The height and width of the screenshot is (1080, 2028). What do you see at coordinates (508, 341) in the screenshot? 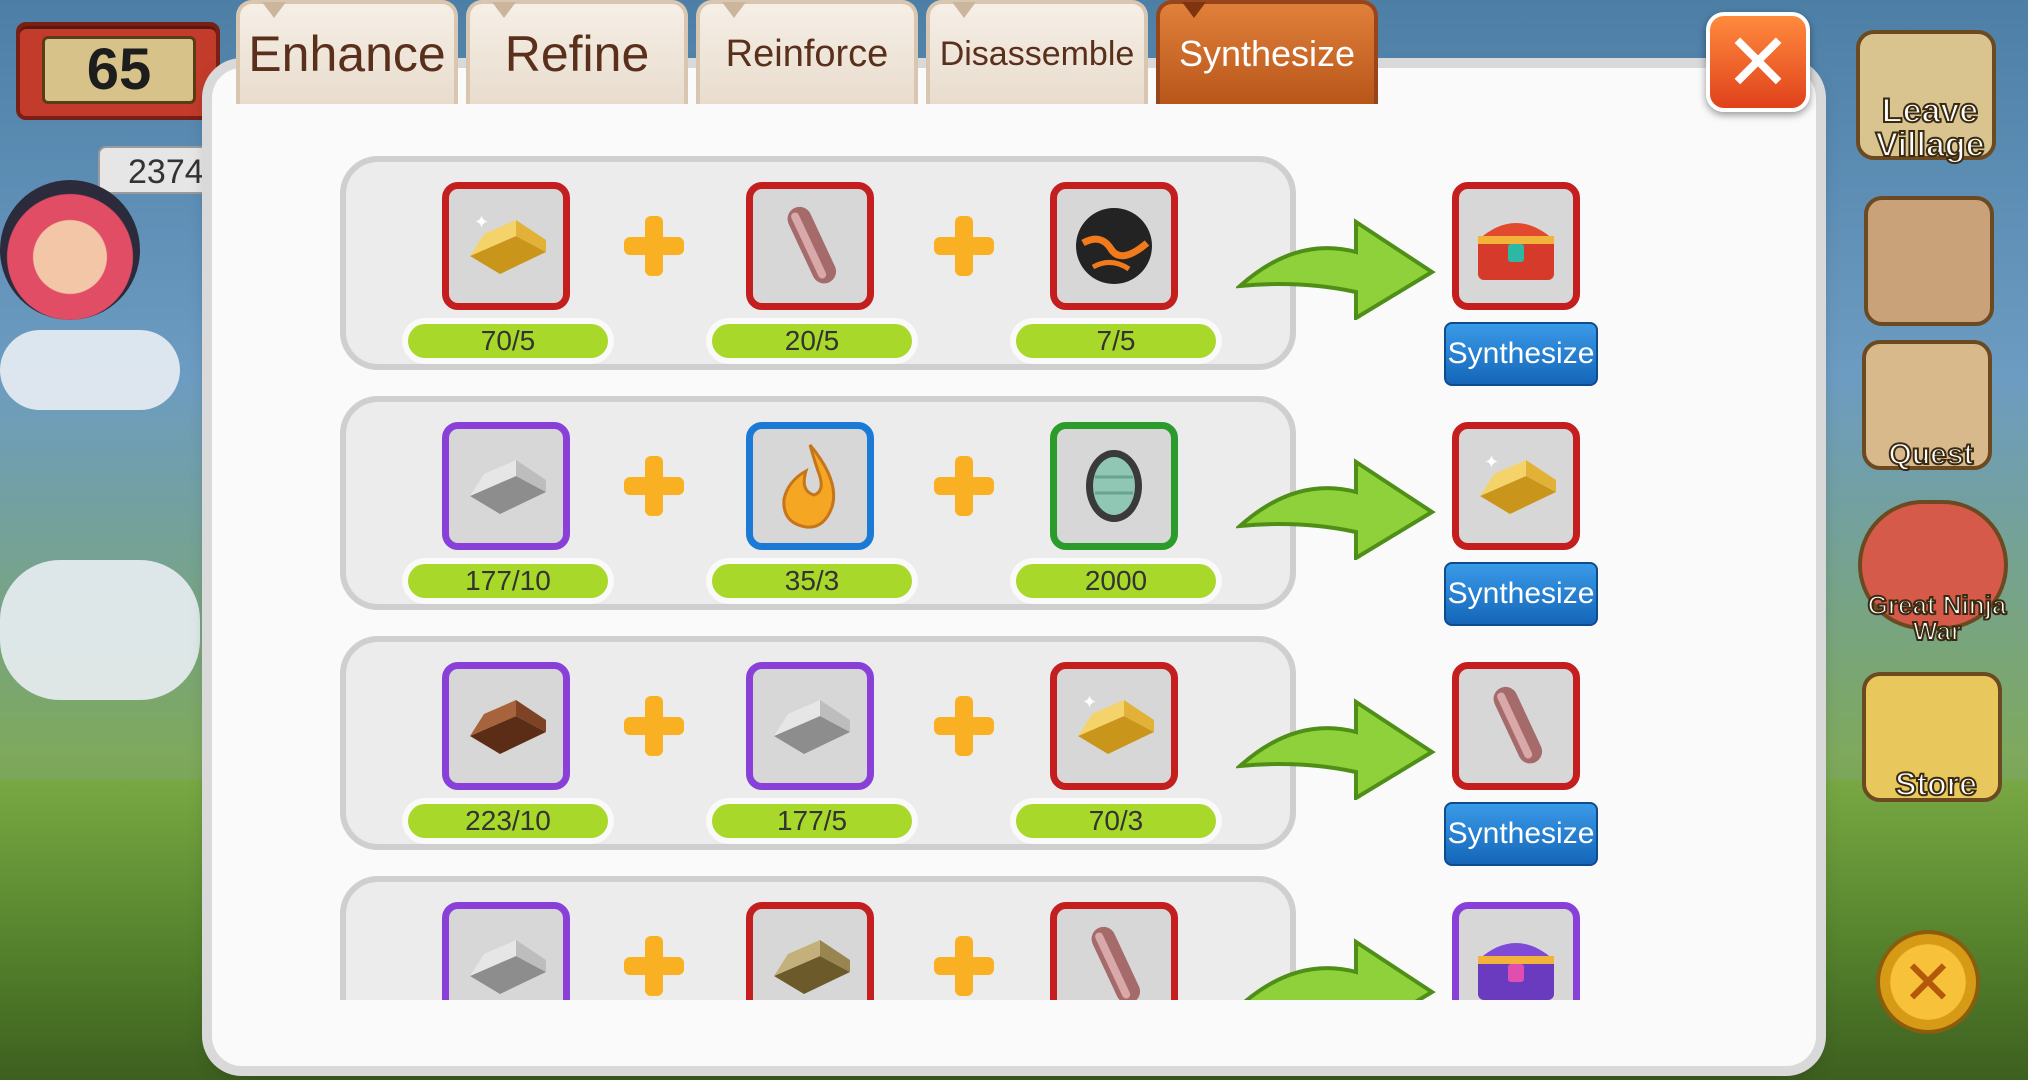
I see `quantity-bar: 70/5` at bounding box center [508, 341].